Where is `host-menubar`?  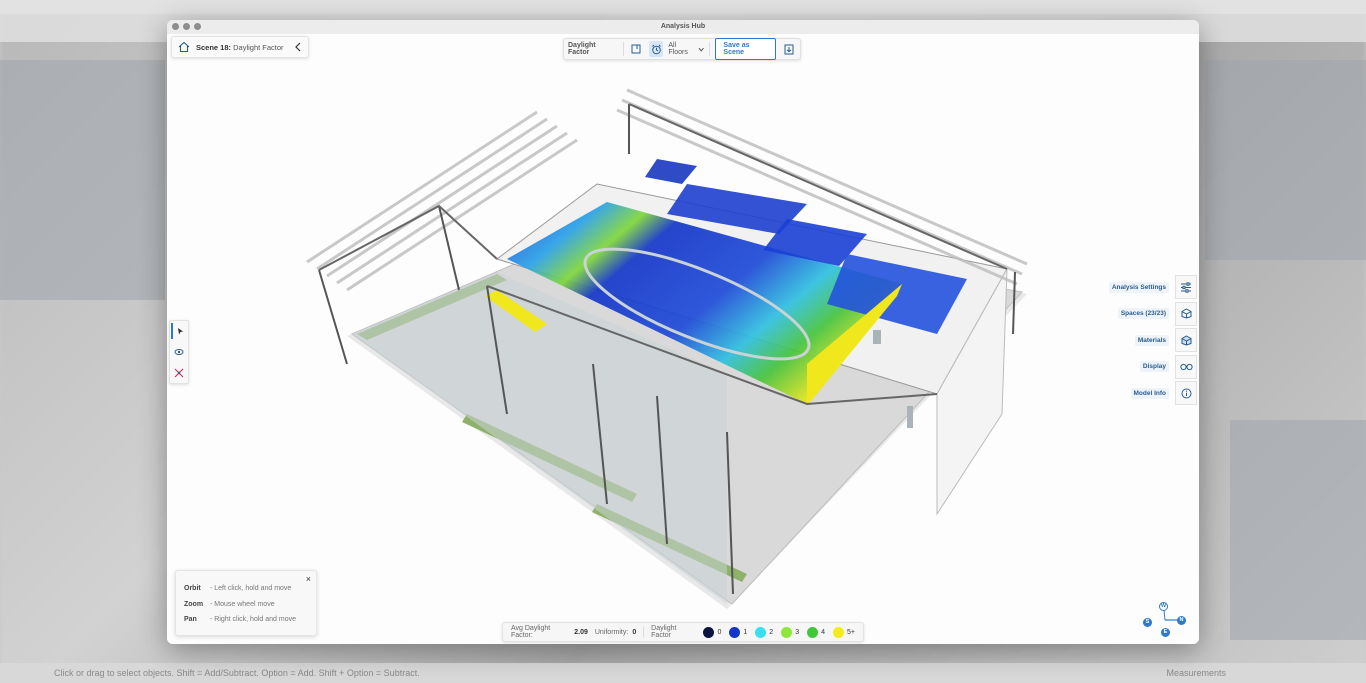
host-menubar is located at coordinates (683, 7).